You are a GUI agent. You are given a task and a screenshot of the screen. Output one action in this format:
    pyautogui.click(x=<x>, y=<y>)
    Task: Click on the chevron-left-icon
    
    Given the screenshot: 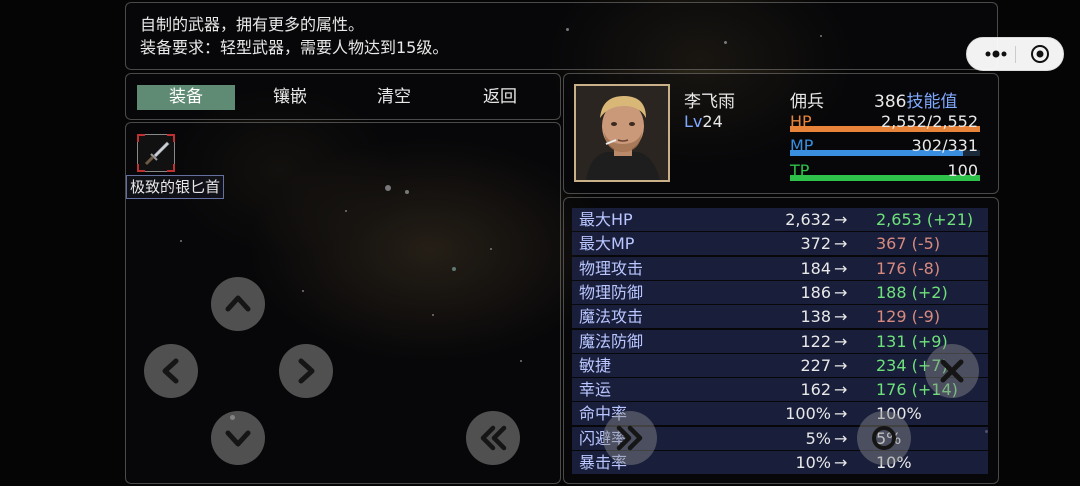 What is the action you would take?
    pyautogui.click(x=170, y=371)
    